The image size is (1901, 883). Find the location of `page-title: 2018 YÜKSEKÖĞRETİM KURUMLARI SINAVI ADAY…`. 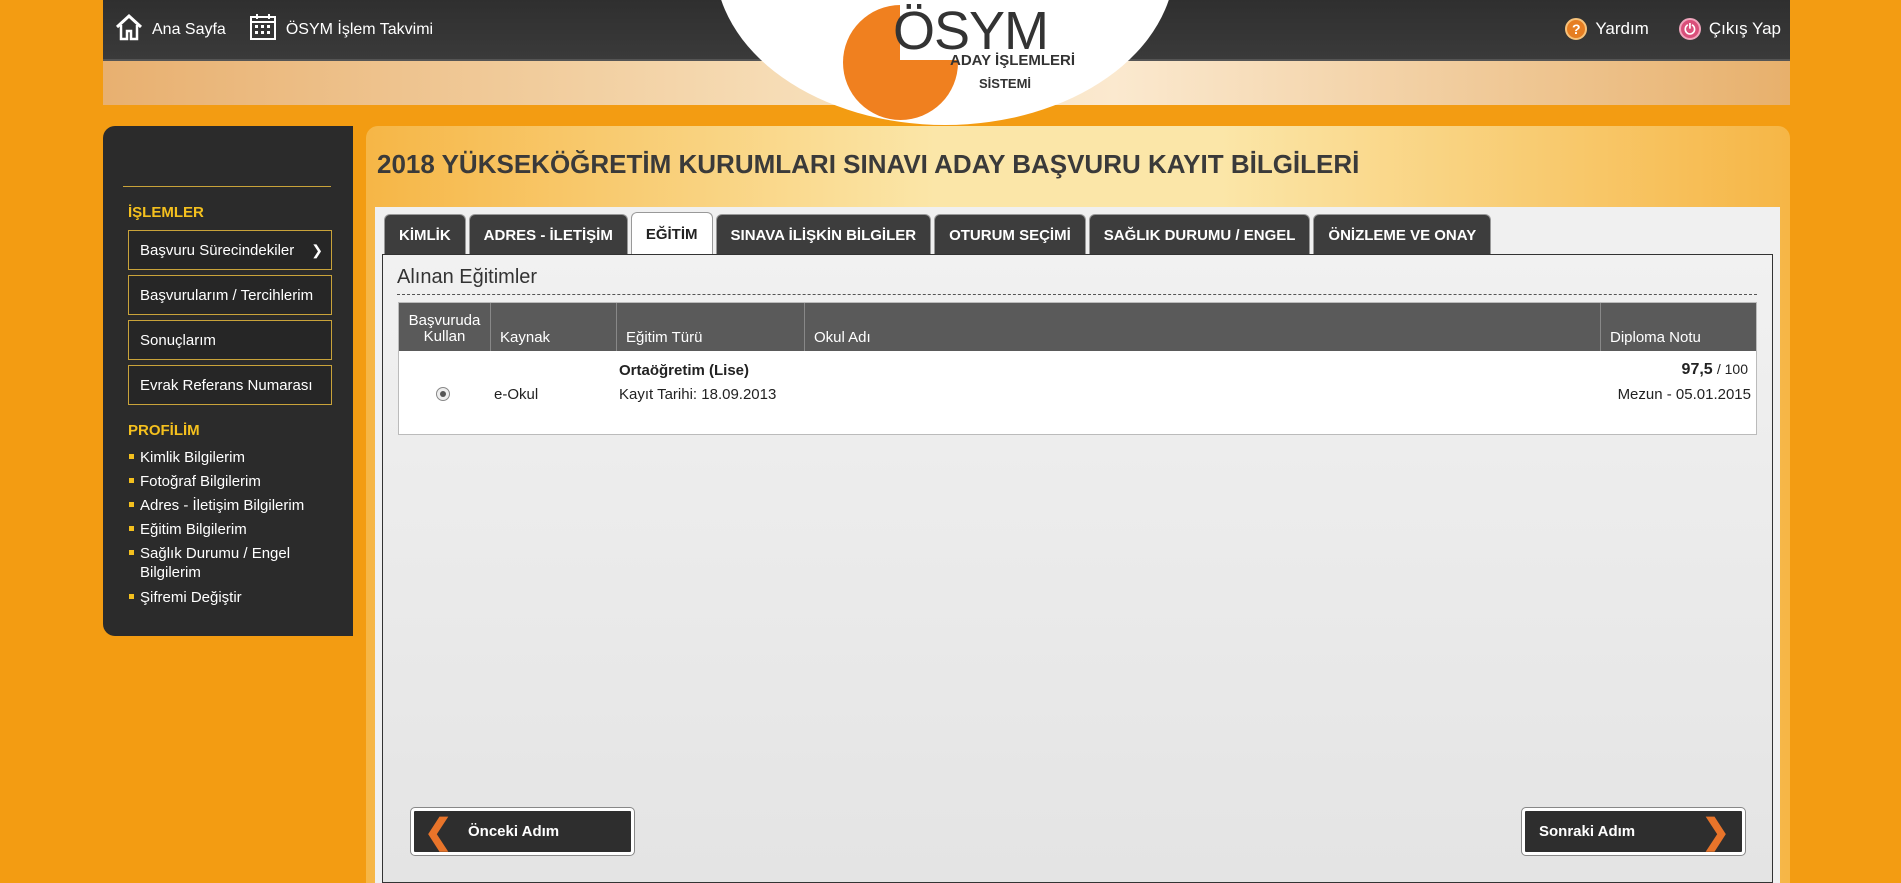

page-title: 2018 YÜKSEKÖĞRETİM KURUMLARI SINAVI ADAY… is located at coordinates (868, 164).